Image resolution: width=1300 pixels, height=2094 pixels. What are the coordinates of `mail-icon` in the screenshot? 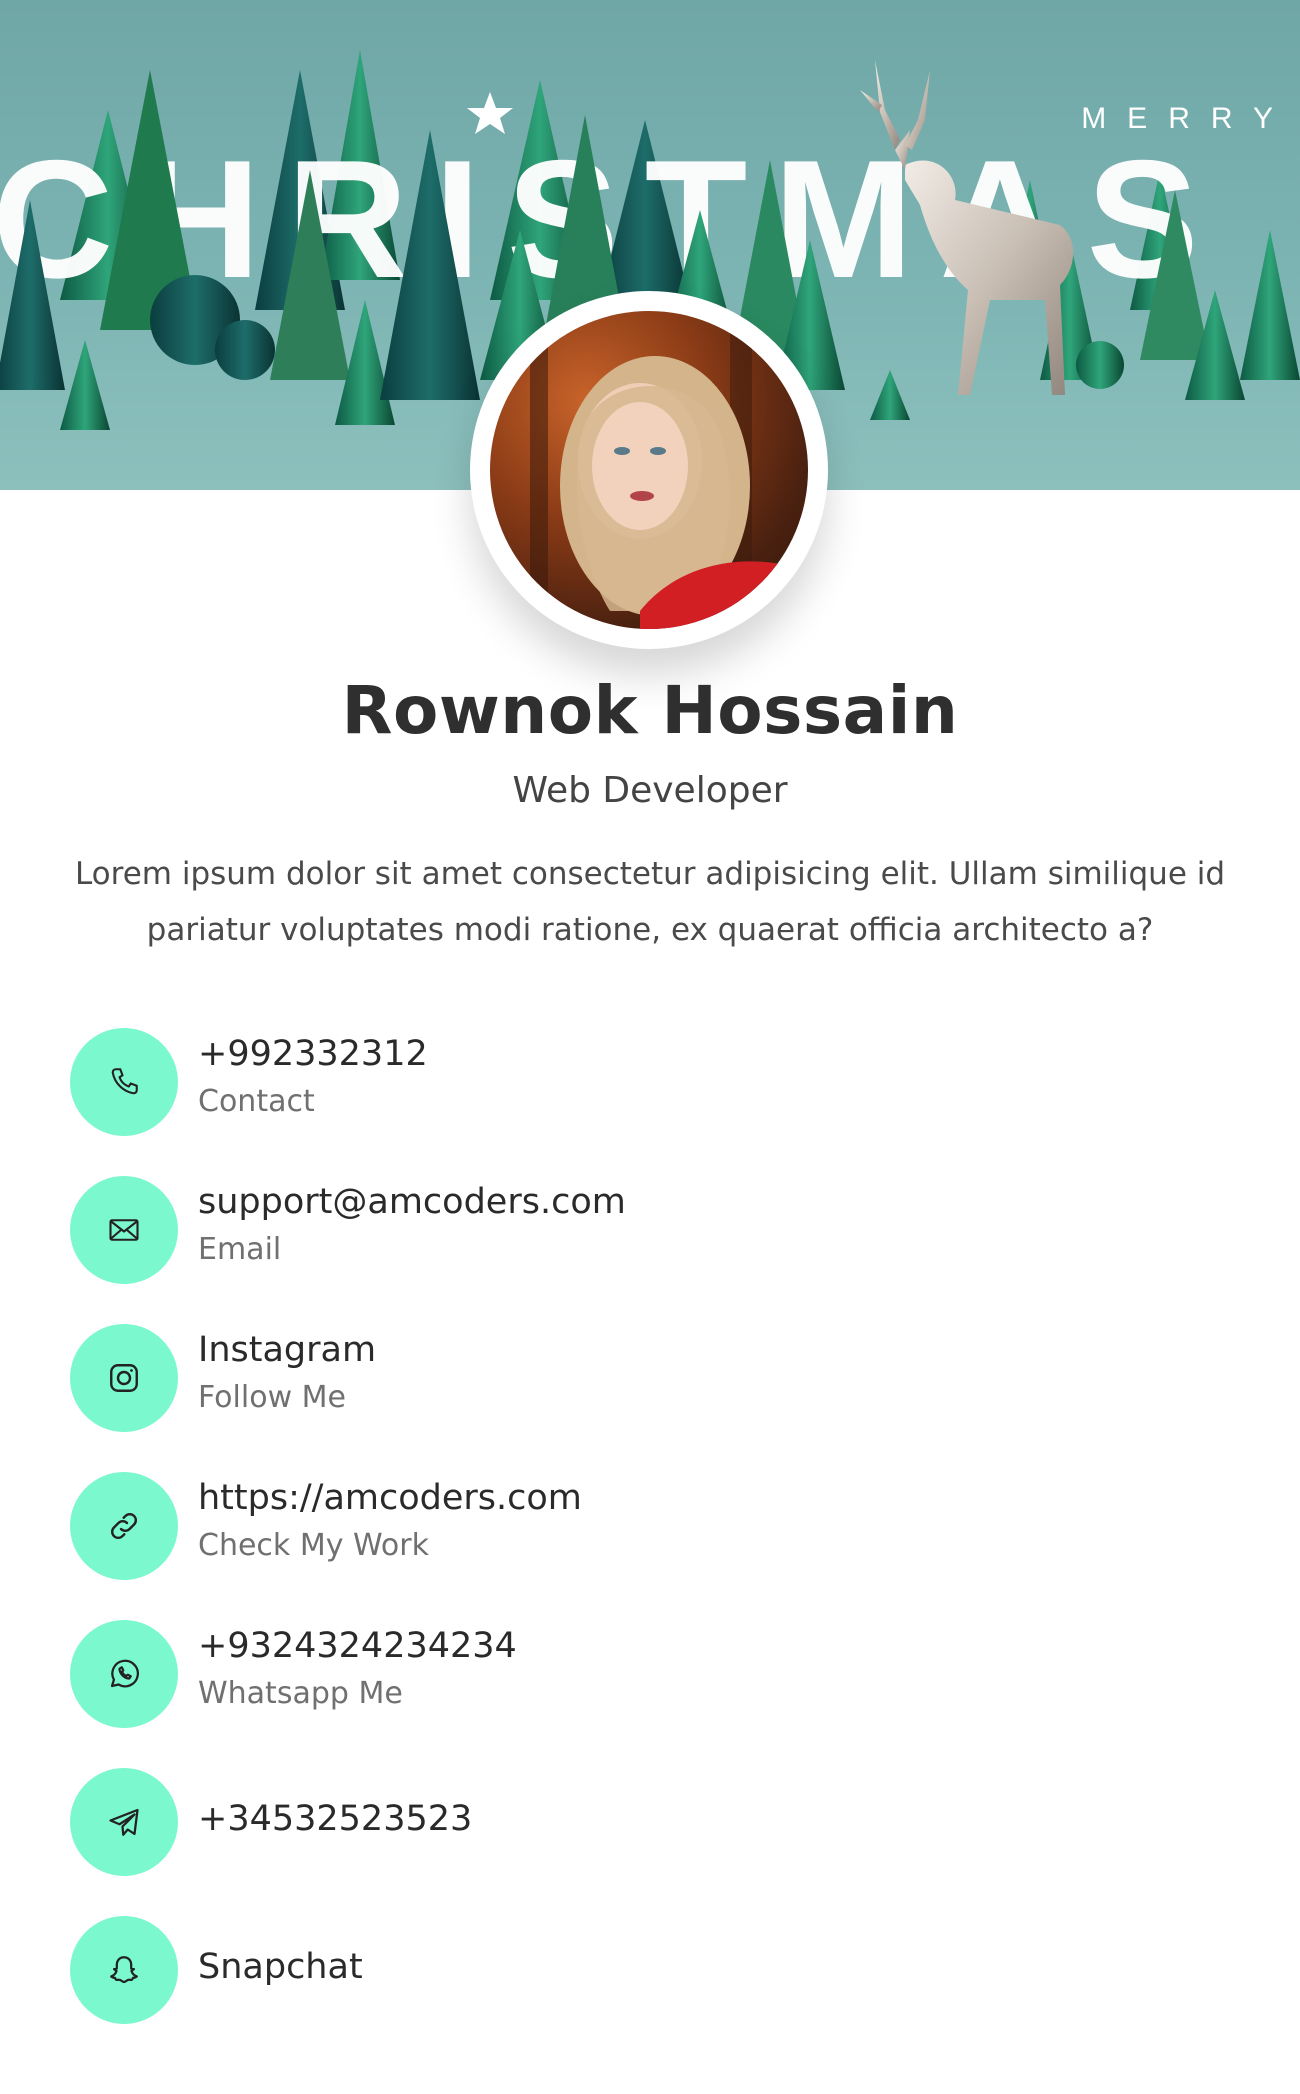 It's located at (124, 1230).